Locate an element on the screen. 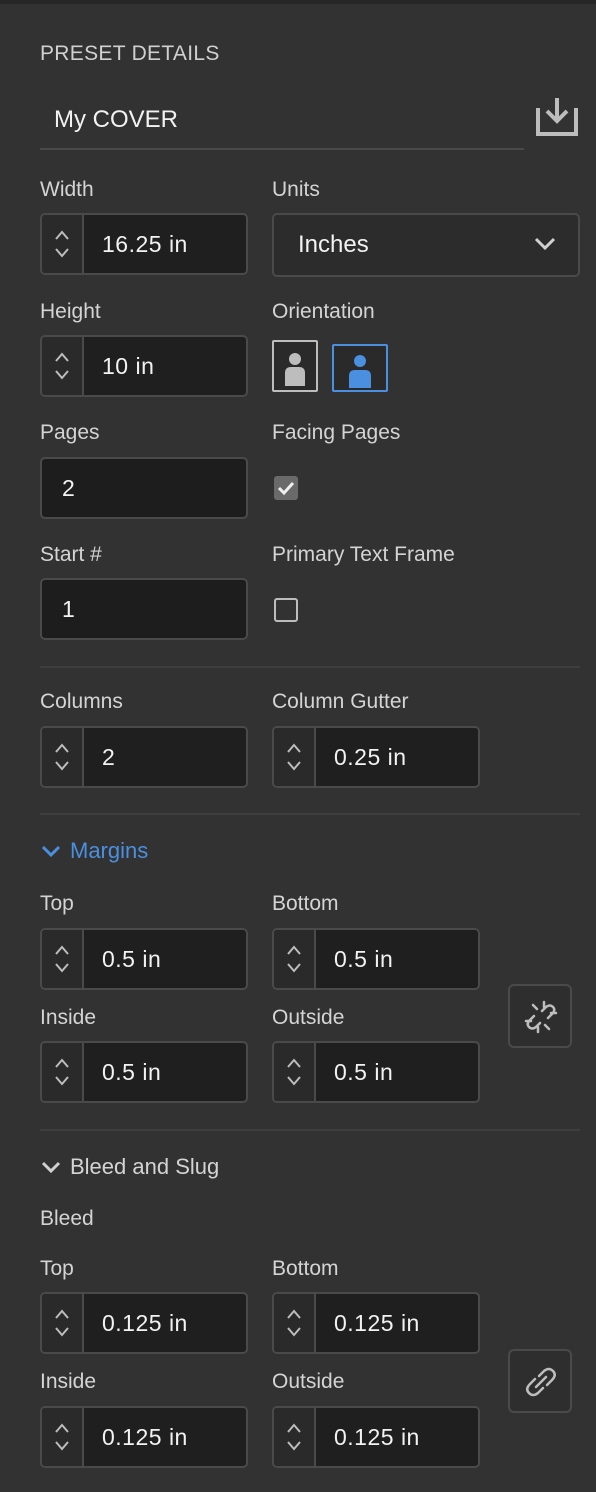 This screenshot has width=596, height=1492. margin-outside-label: Outside is located at coordinates (308, 1017).